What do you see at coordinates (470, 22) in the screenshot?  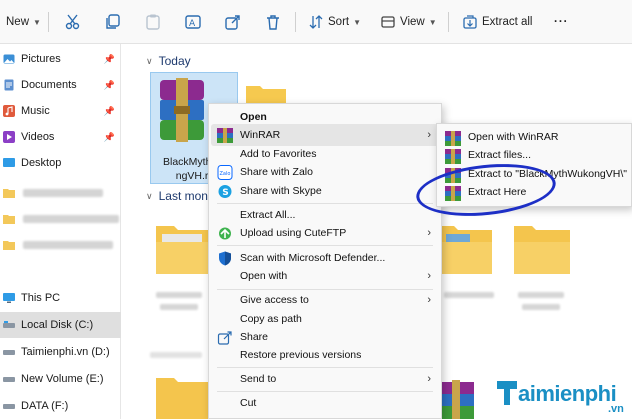 I see `extract-icon` at bounding box center [470, 22].